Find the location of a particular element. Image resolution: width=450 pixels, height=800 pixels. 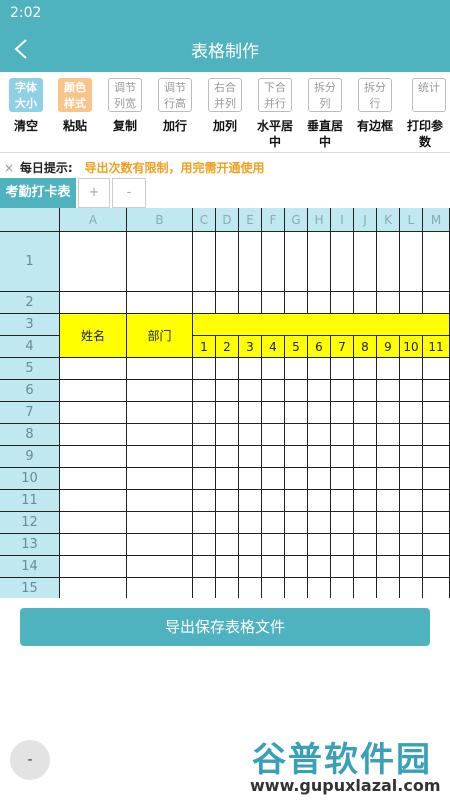

header-cell-days is located at coordinates (321, 325).